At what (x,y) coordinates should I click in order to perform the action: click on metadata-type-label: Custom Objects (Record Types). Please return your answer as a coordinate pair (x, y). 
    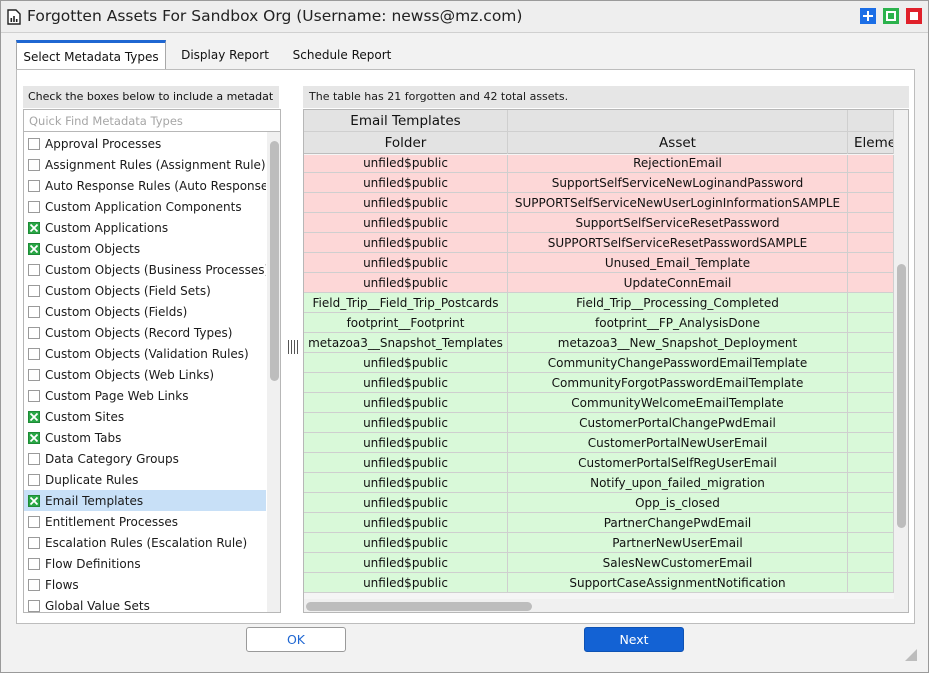
    Looking at the image, I should click on (139, 332).